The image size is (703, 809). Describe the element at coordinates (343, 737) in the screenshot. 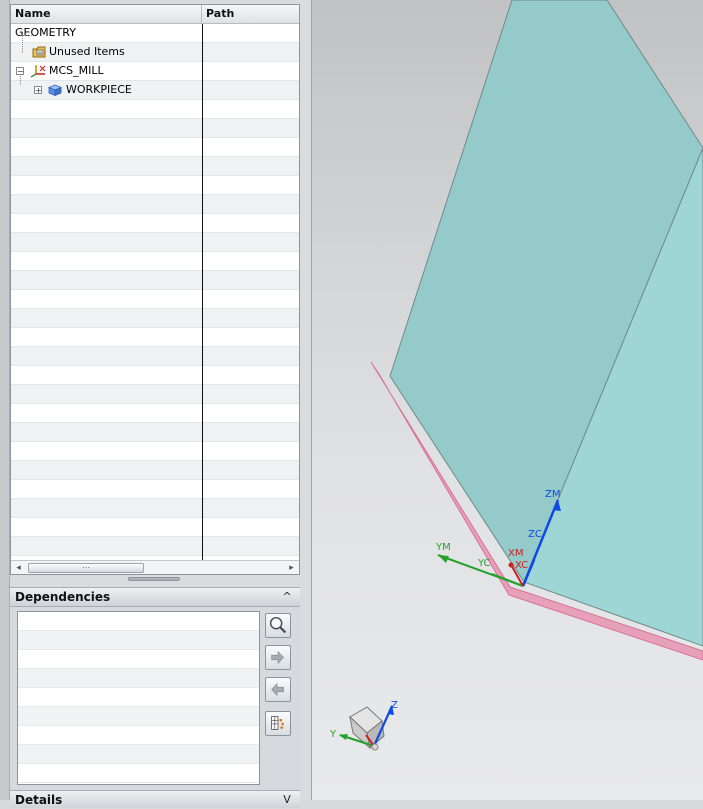

I see `triad-y-arrowhead` at that location.